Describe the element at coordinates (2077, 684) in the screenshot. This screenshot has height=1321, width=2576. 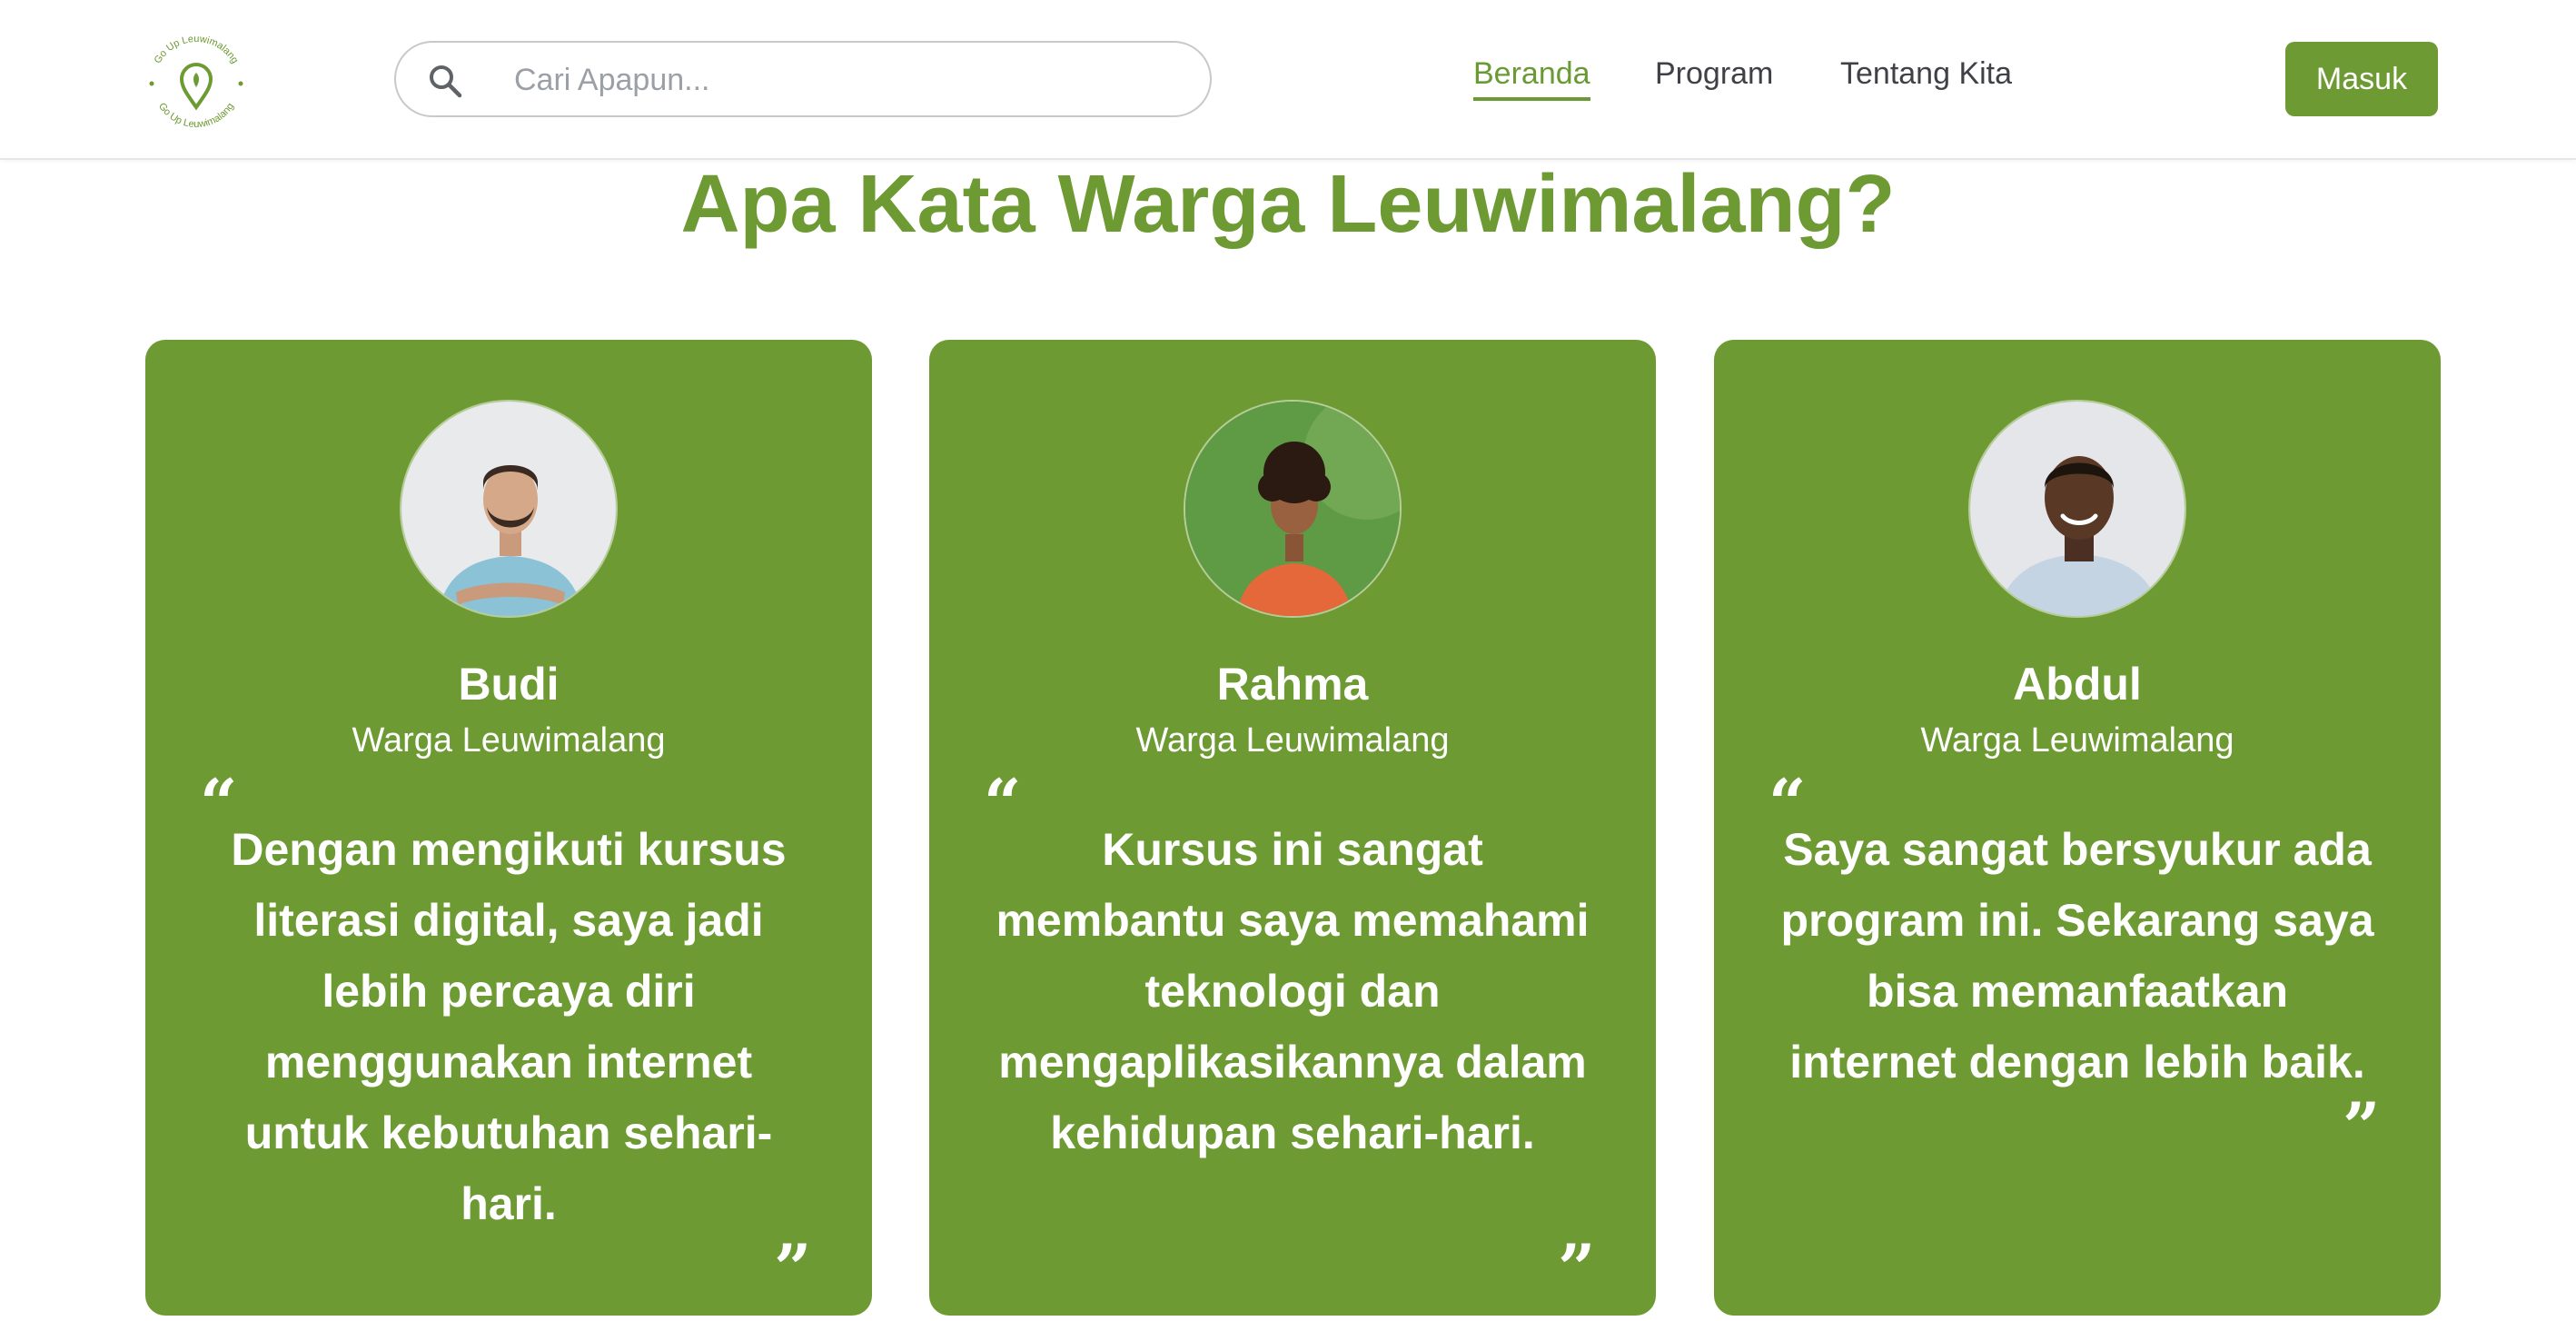
I see `testimonial-name: Abdul` at that location.